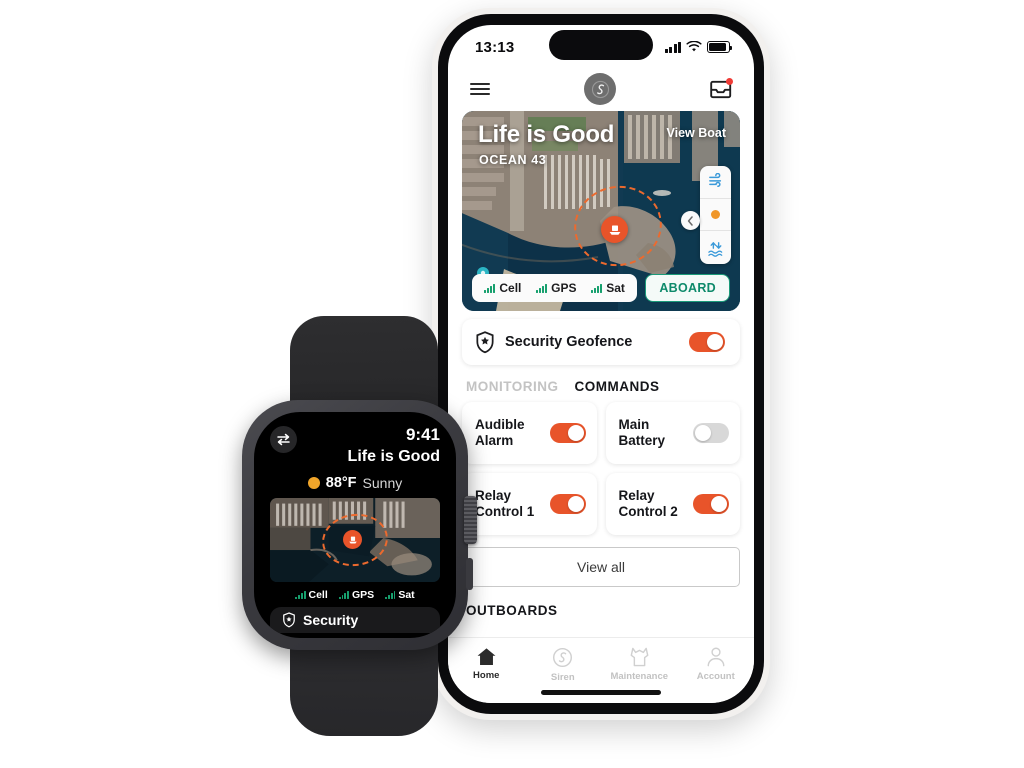  What do you see at coordinates (480, 89) in the screenshot?
I see `hamburger-menu-icon` at bounding box center [480, 89].